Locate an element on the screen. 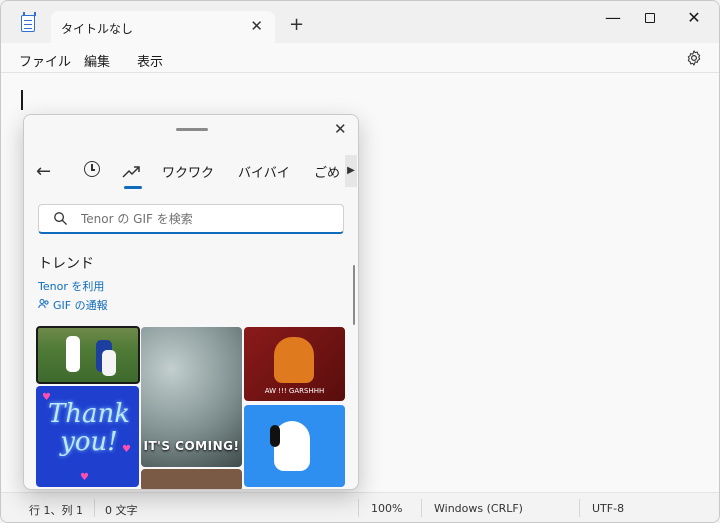 This screenshot has height=523, width=720. back-arrow-icon: ← is located at coordinates (43, 171).